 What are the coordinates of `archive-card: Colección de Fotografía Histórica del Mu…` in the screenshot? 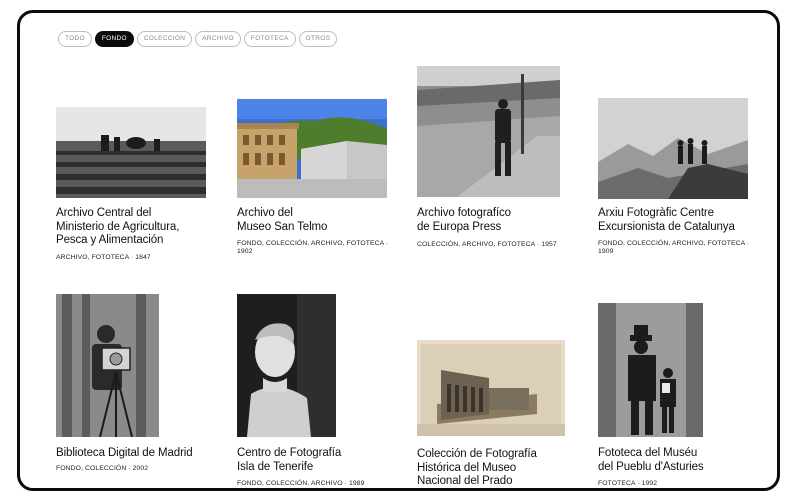 It's located at (502, 414).